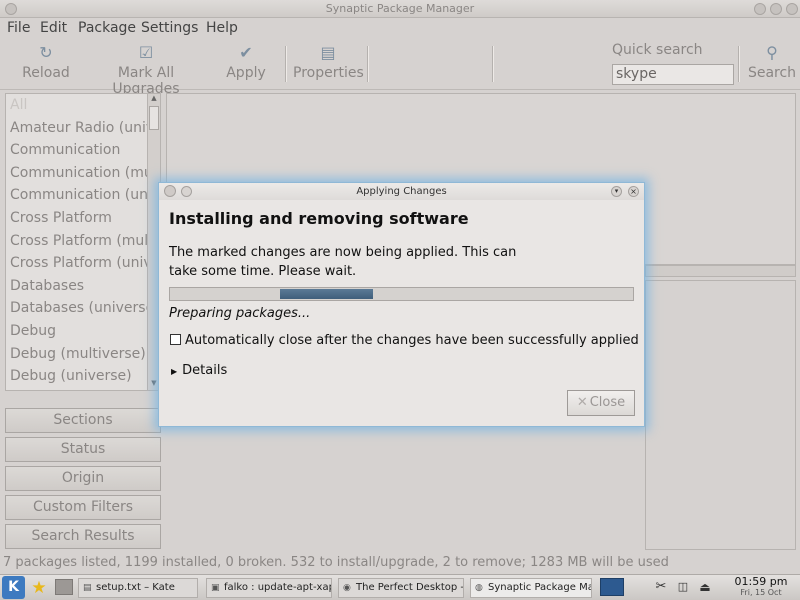  What do you see at coordinates (720, 271) in the screenshot?
I see `package-list-scrollbar` at bounding box center [720, 271].